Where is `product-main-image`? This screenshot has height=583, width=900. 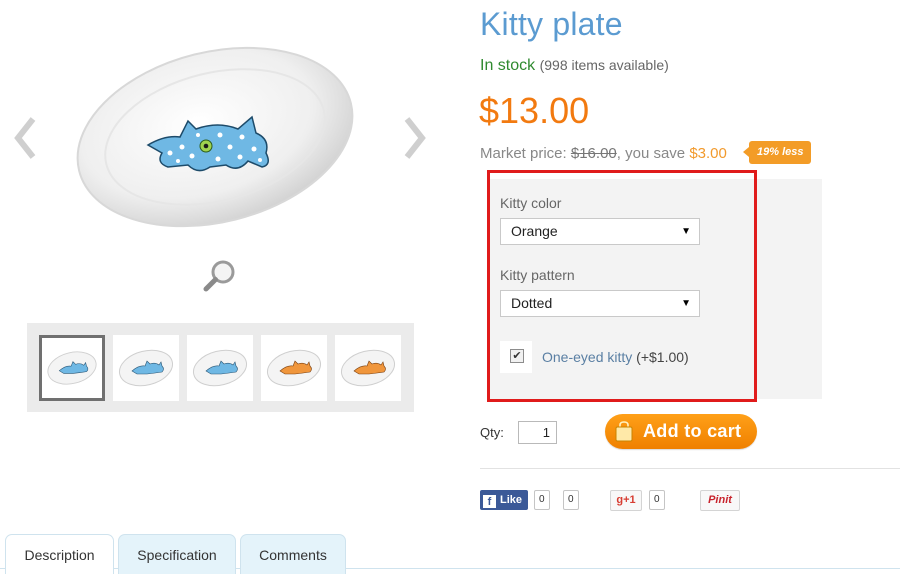 product-main-image is located at coordinates (220, 135).